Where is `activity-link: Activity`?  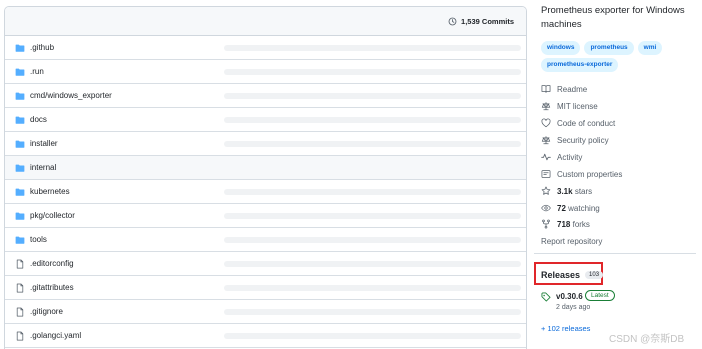 activity-link: Activity is located at coordinates (561, 157).